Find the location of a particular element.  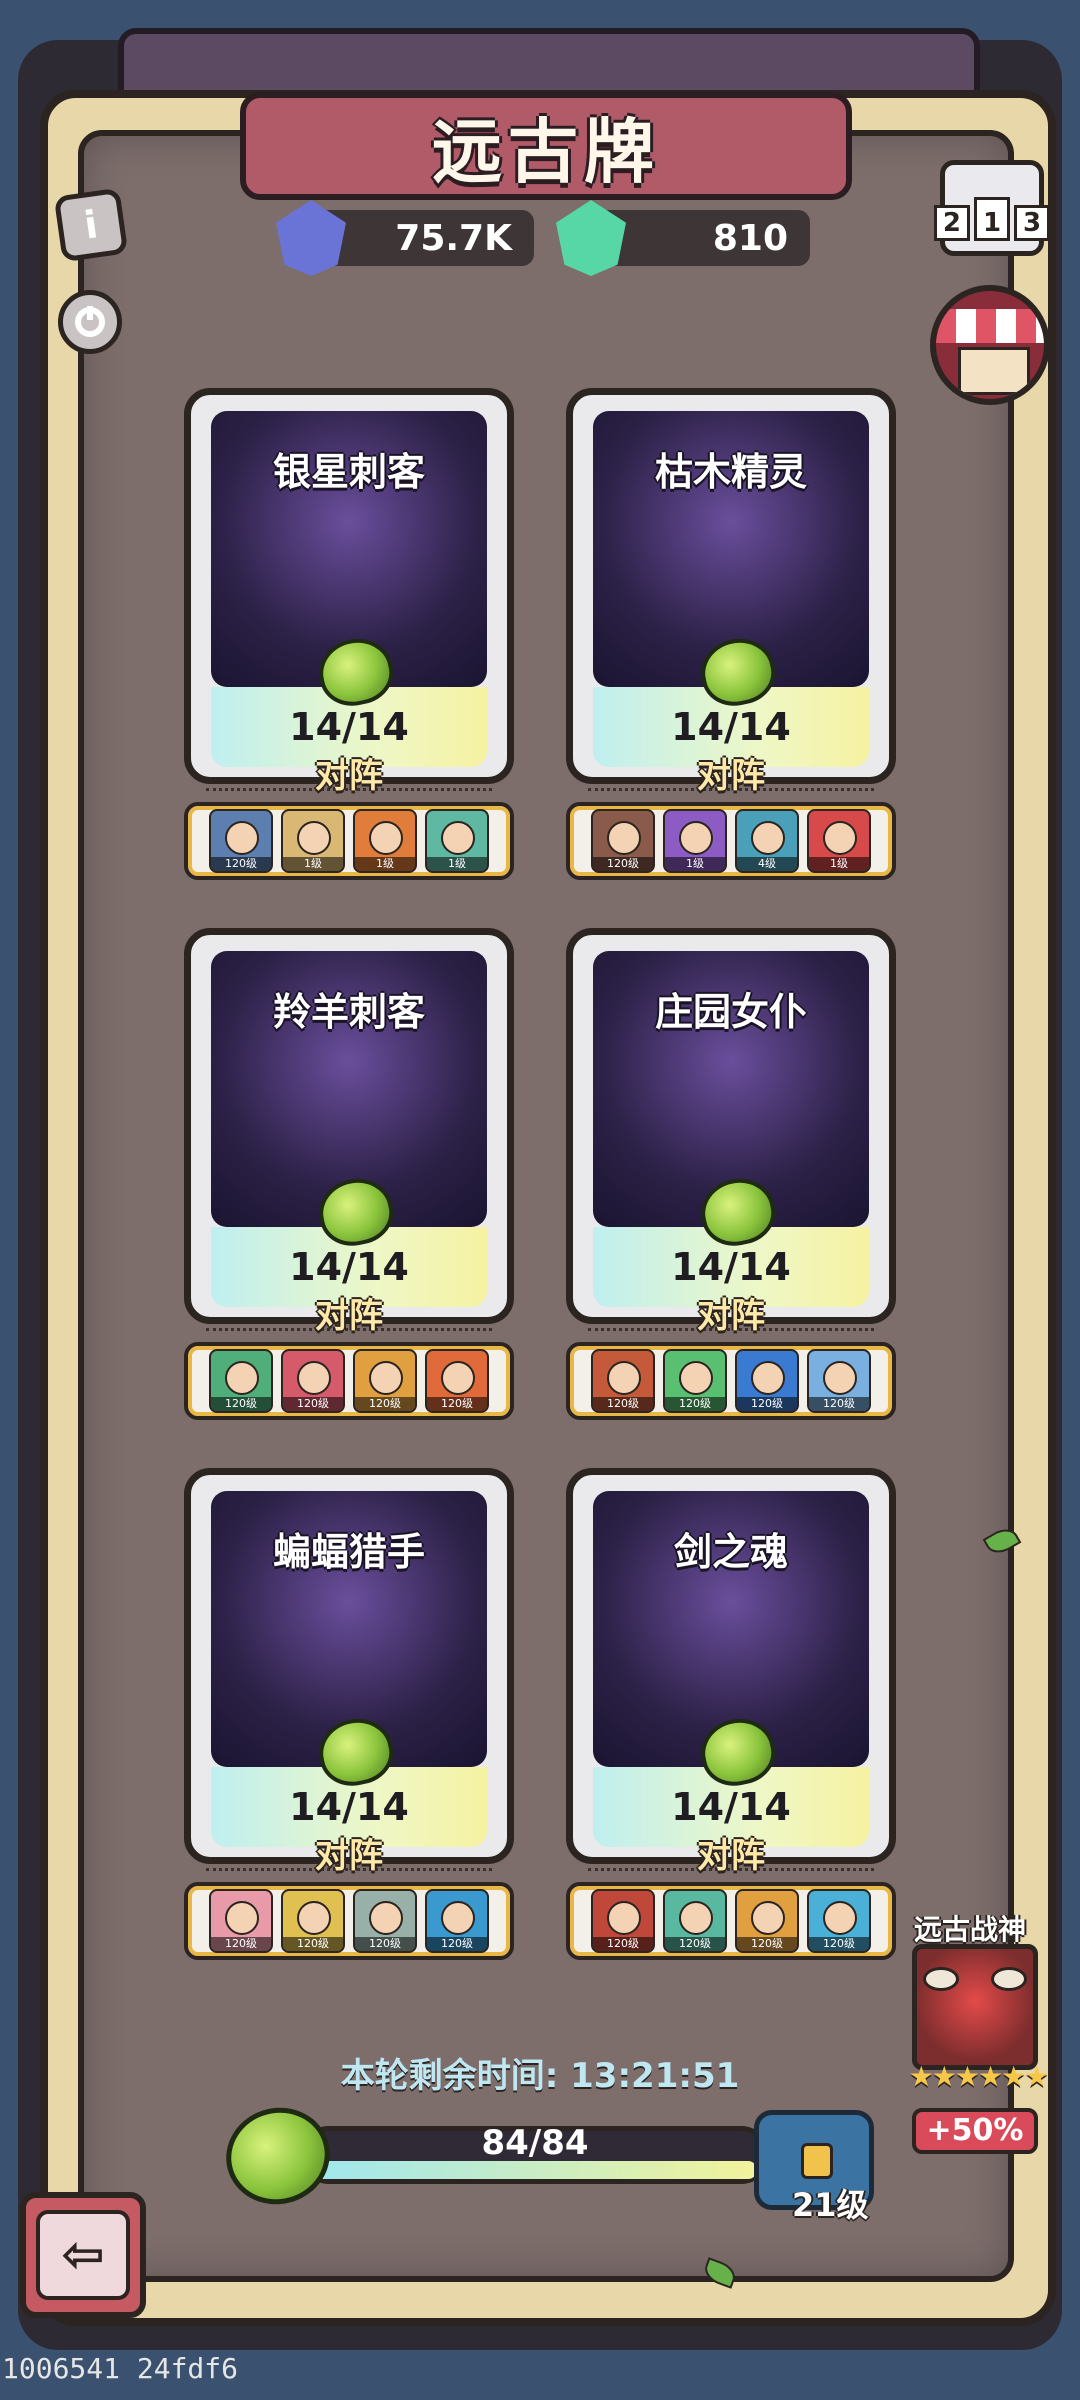

page-title: 远古牌 is located at coordinates (546, 151).